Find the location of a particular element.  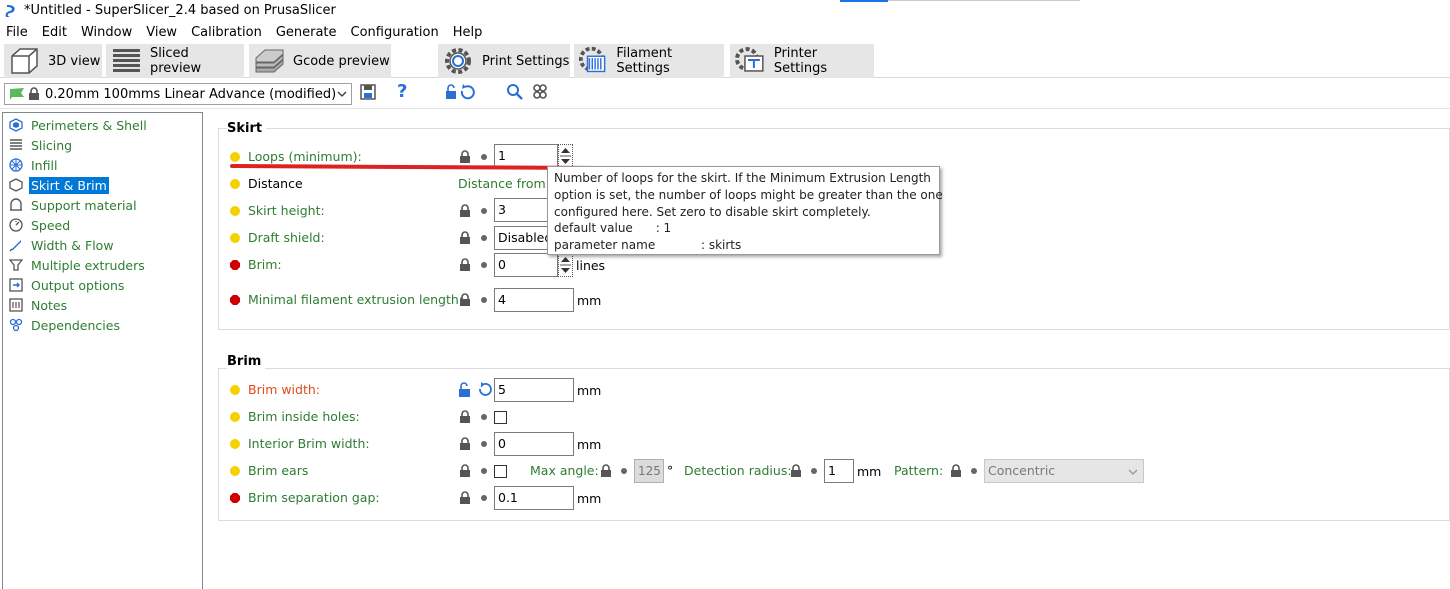

tab-print-settings: Print Settings is located at coordinates (504, 61).